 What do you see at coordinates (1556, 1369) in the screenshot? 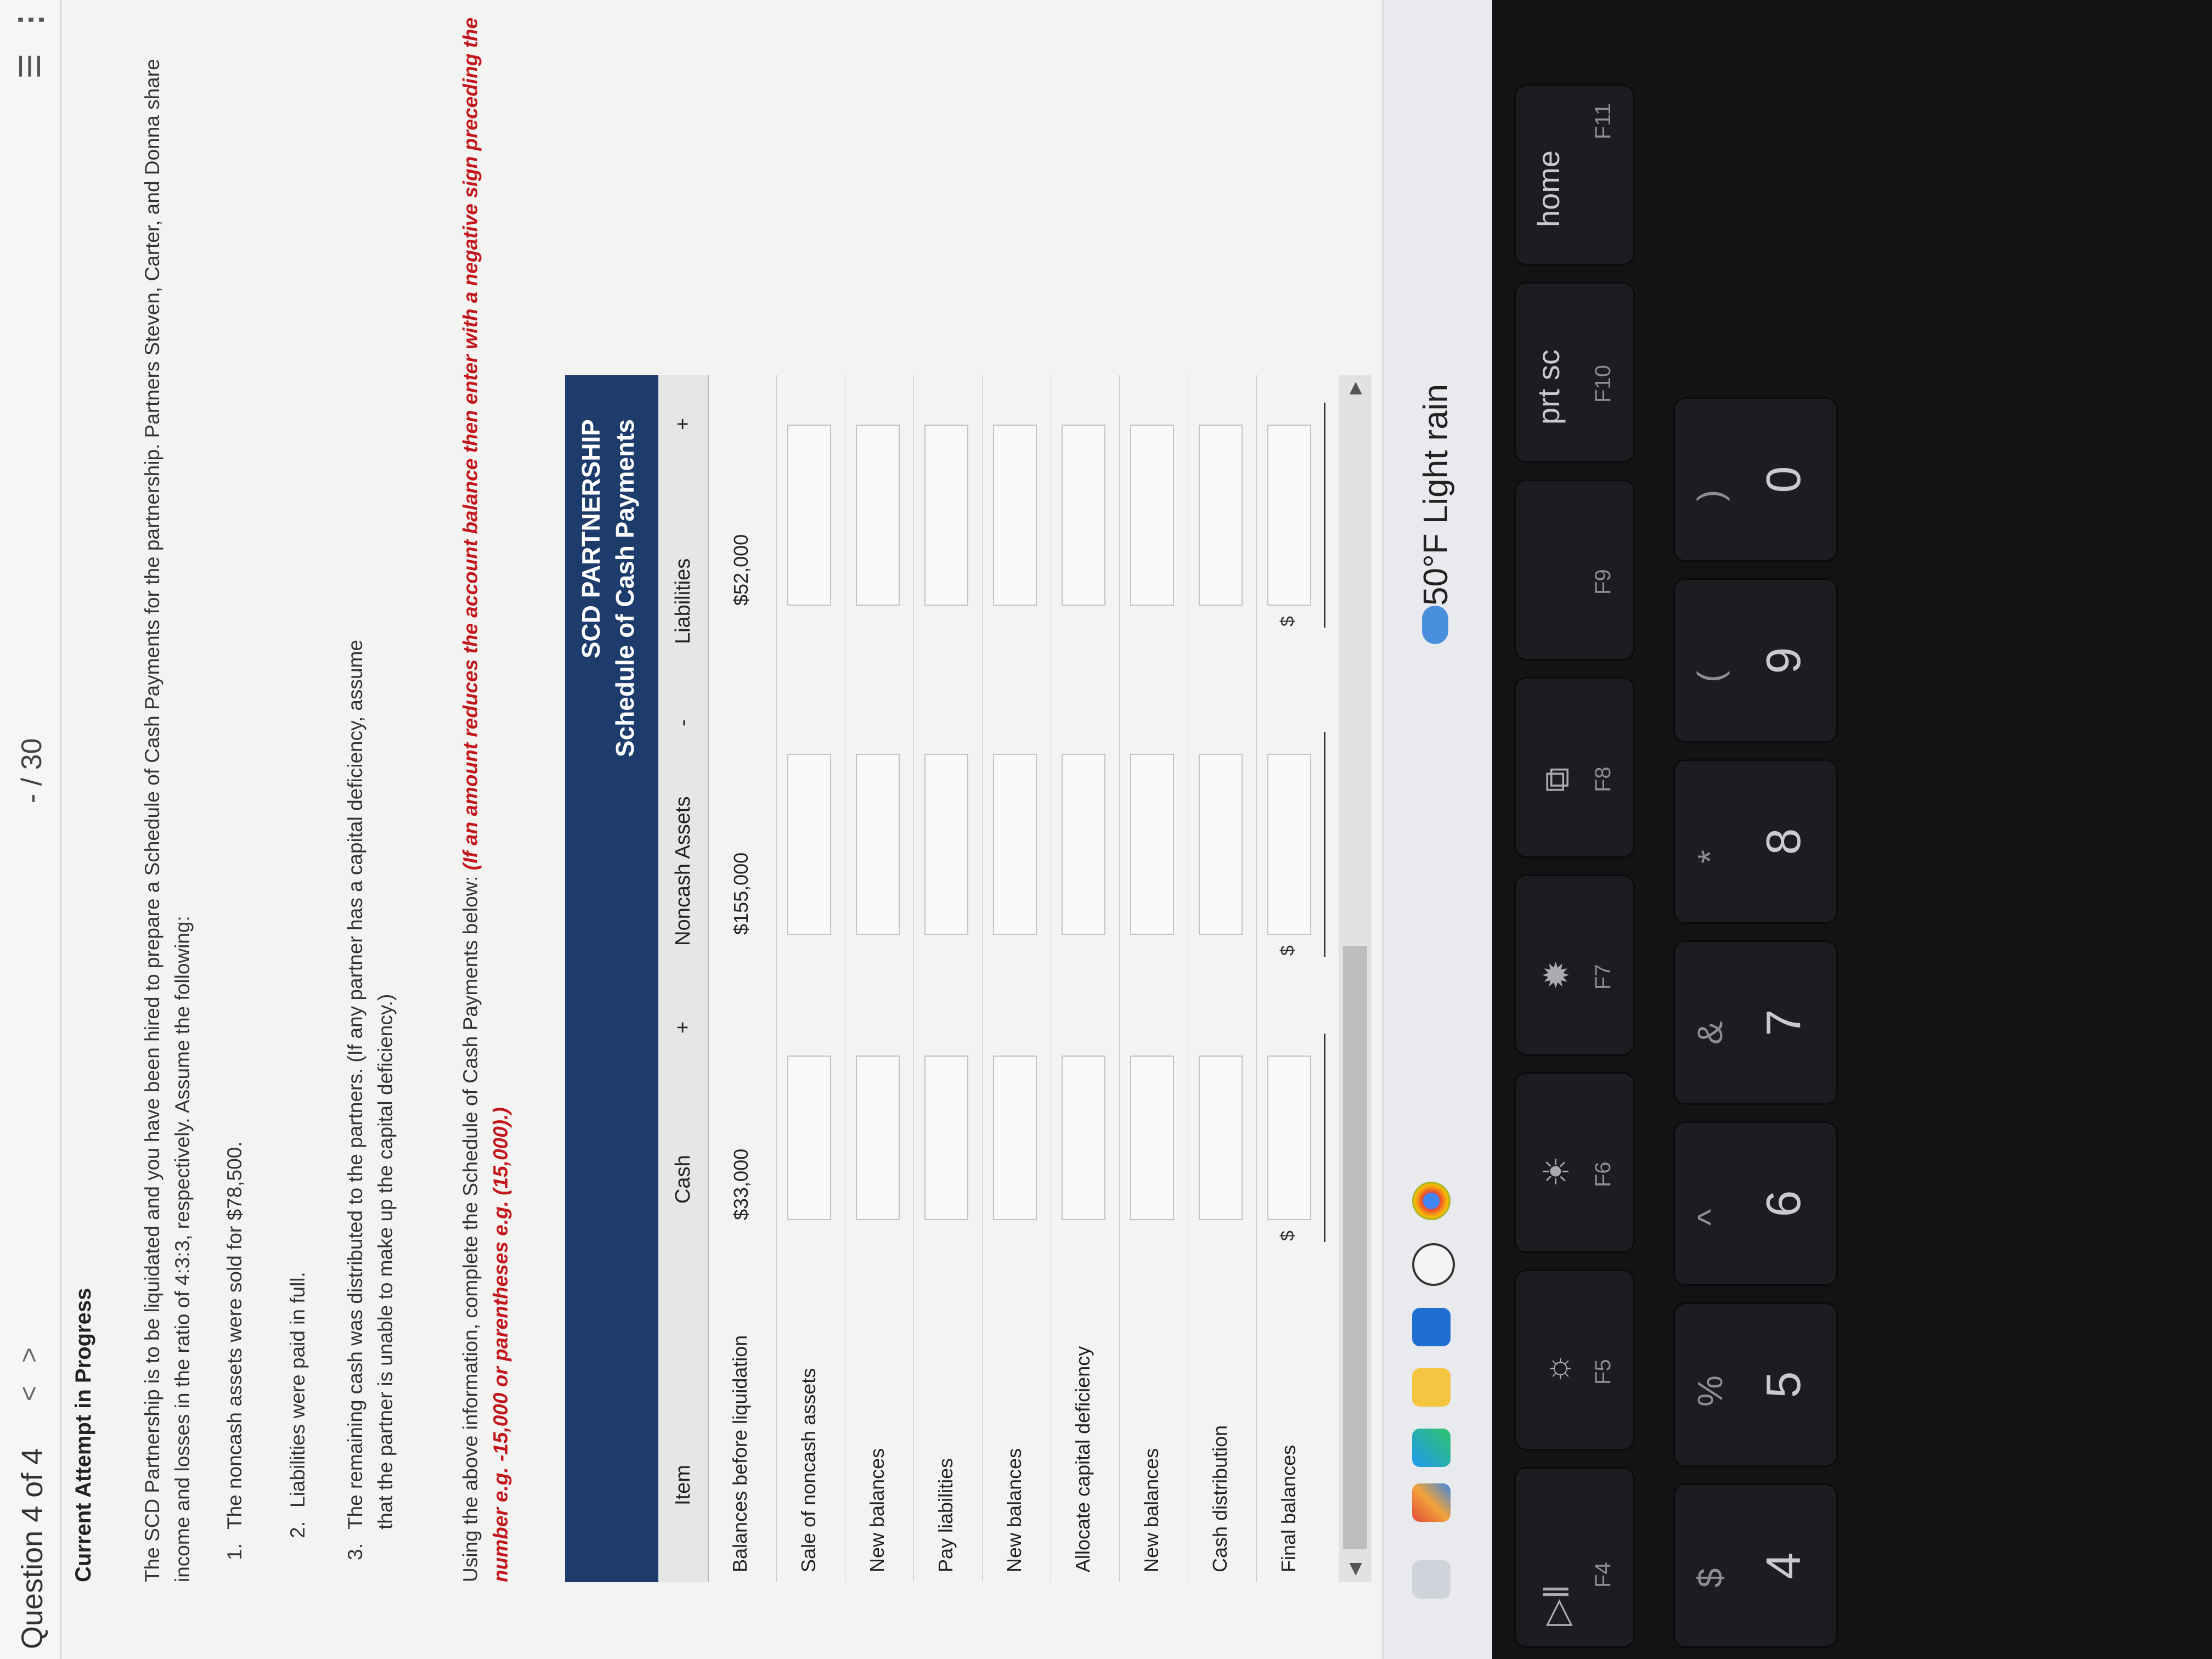
I see `brightness-down-icon: ☼` at bounding box center [1556, 1369].